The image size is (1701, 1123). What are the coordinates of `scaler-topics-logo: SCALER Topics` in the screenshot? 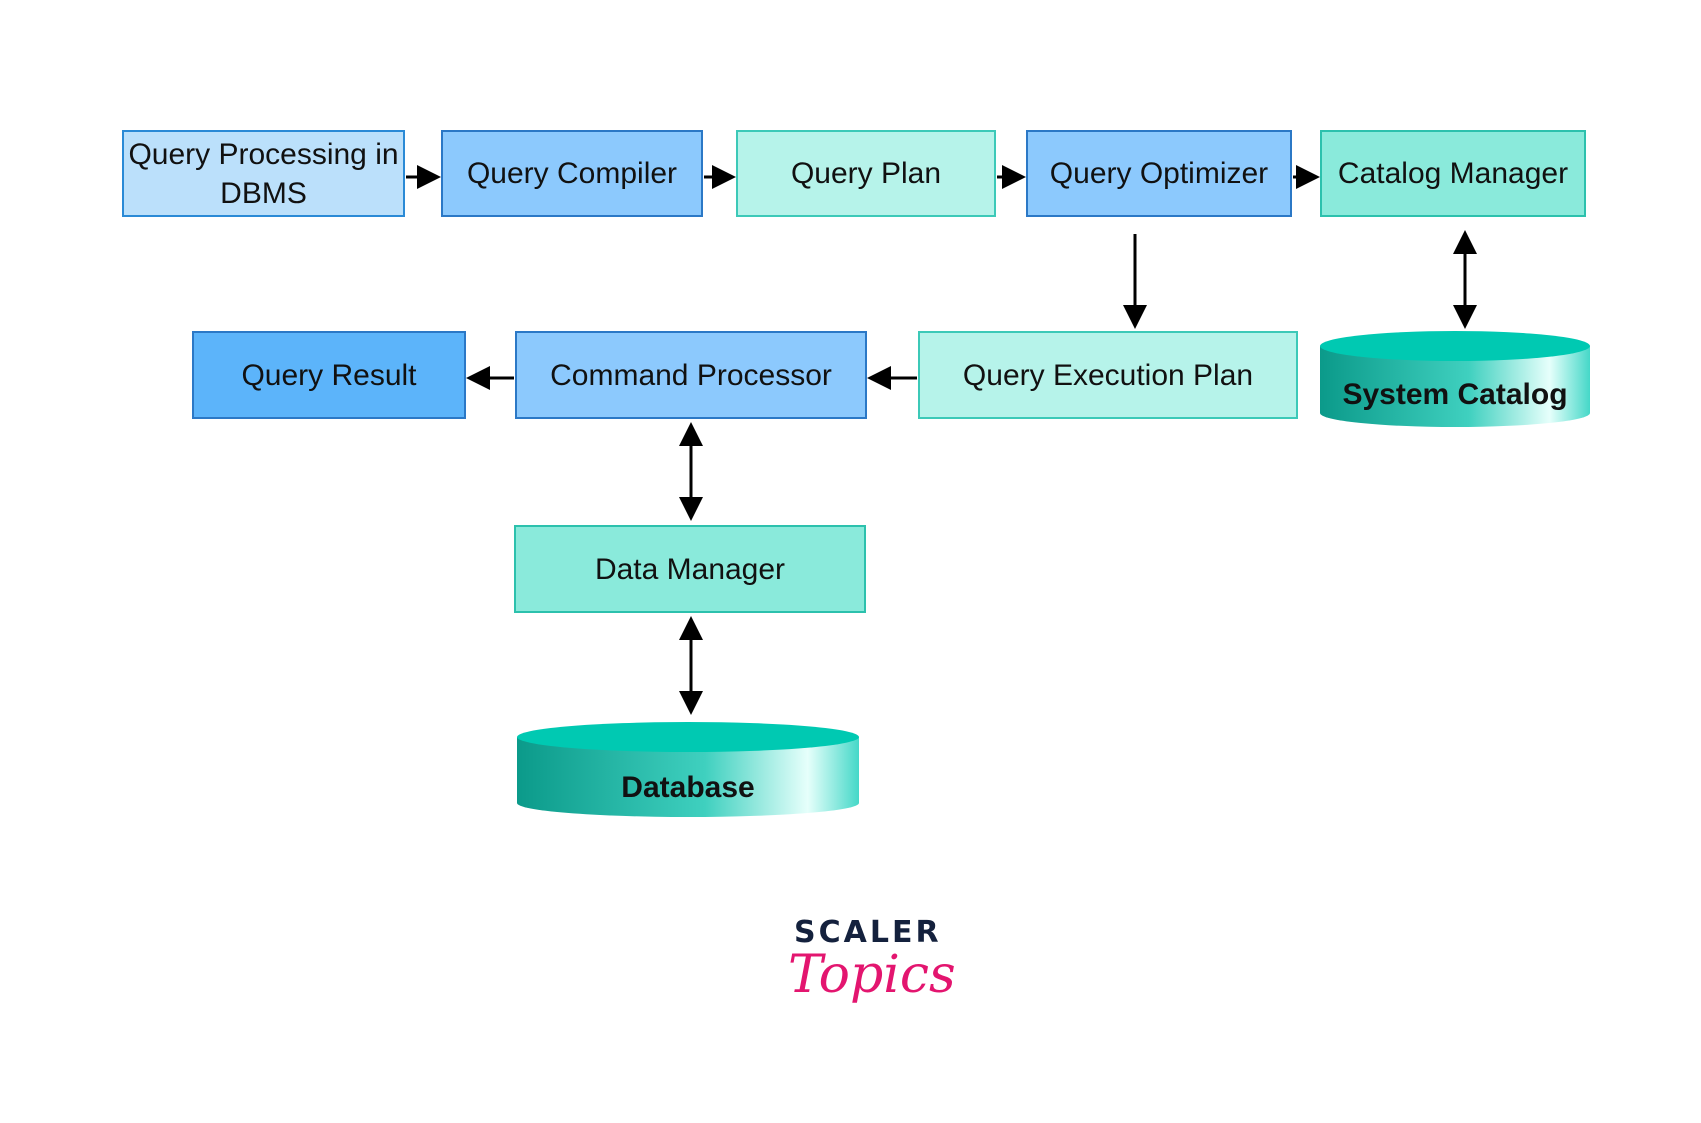 It's located at (863, 980).